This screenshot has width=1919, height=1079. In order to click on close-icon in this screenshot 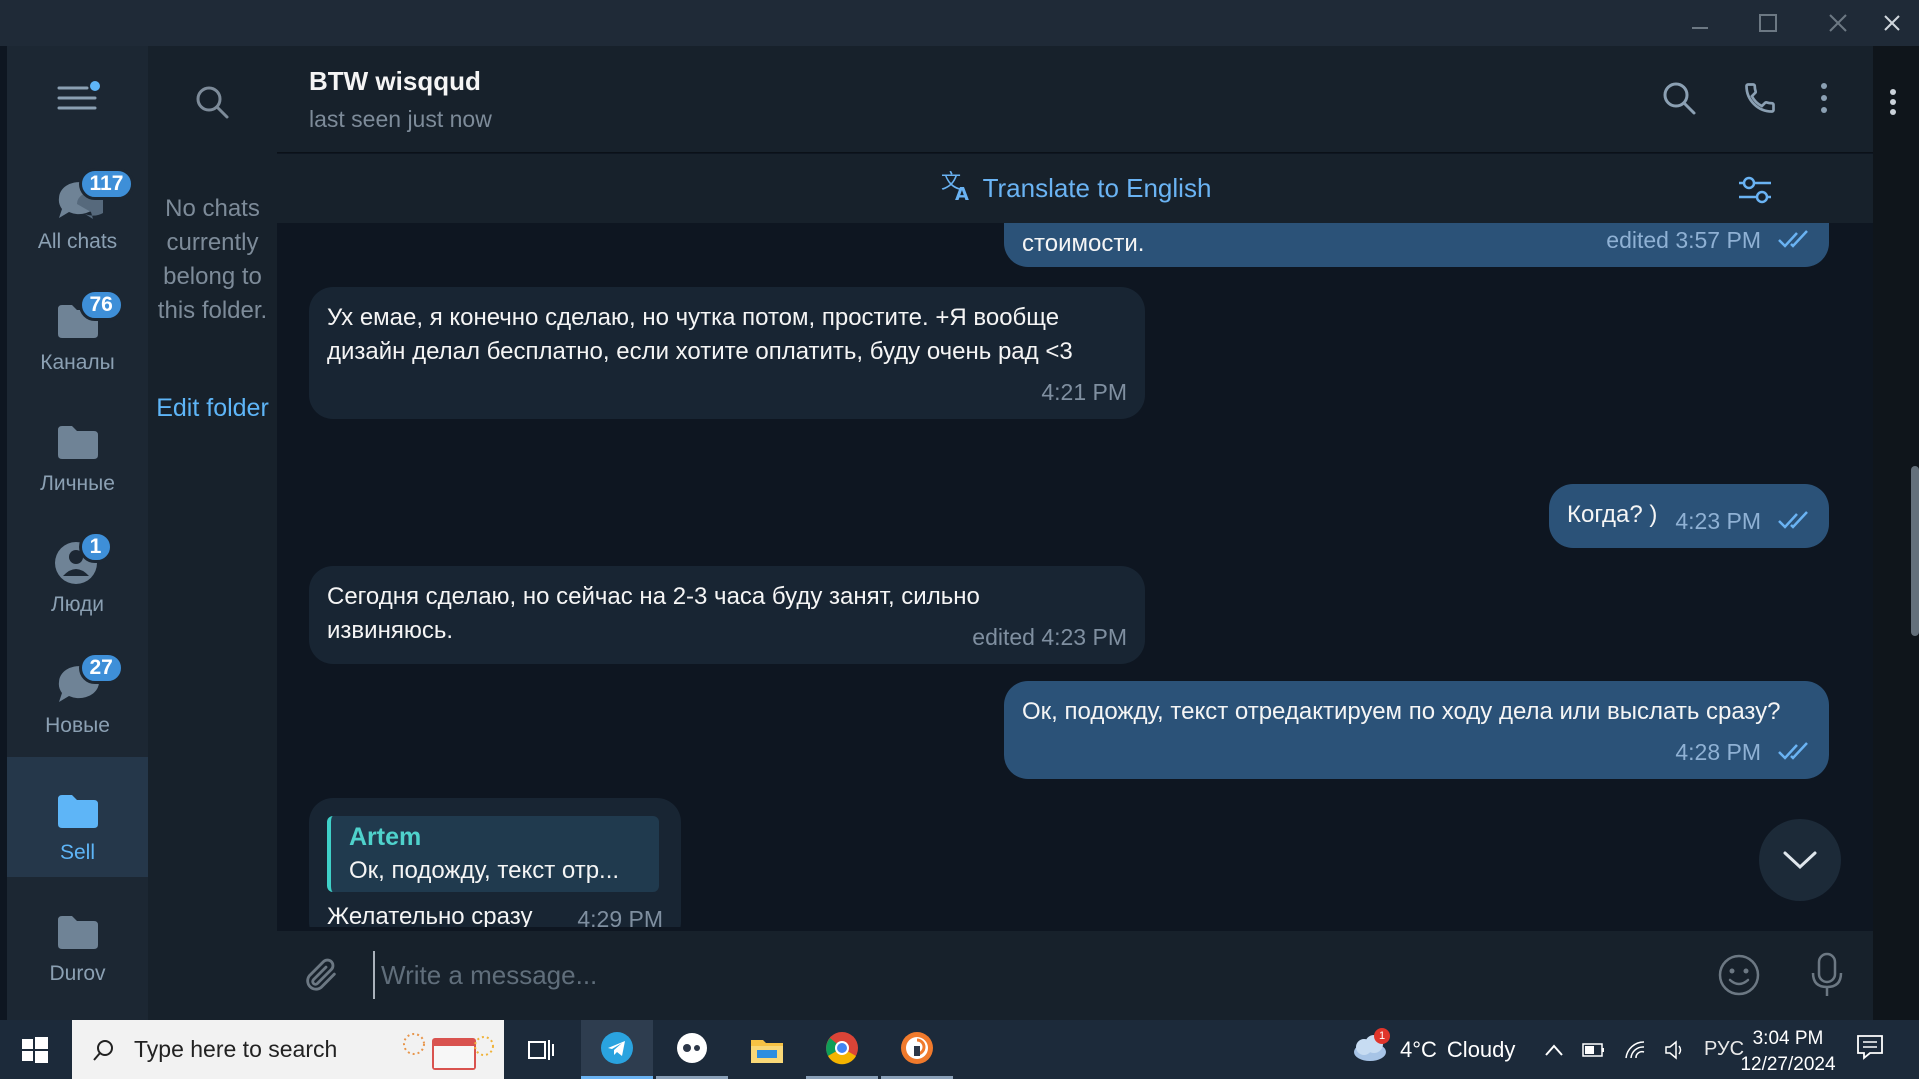, I will do `click(1838, 23)`.